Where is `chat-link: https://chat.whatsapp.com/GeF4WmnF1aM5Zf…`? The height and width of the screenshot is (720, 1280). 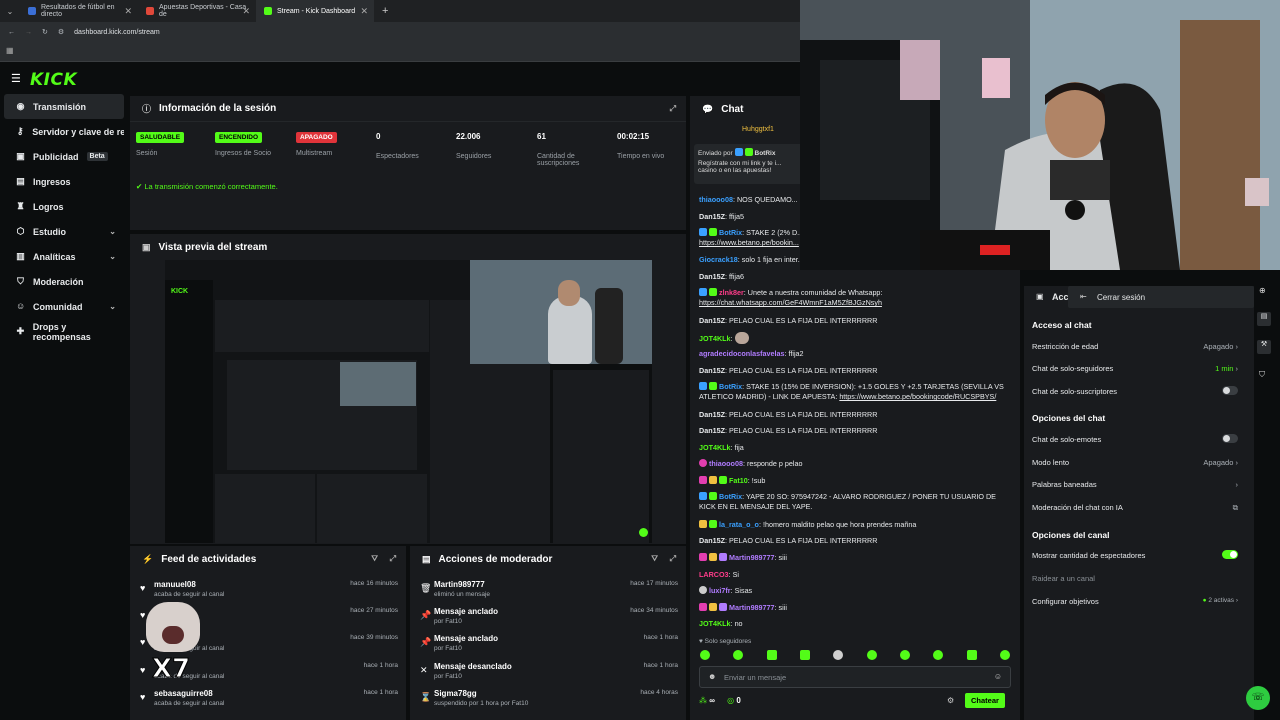
chat-link: https://chat.whatsapp.com/GeF4WmnF1aM5Zf… is located at coordinates (790, 302).